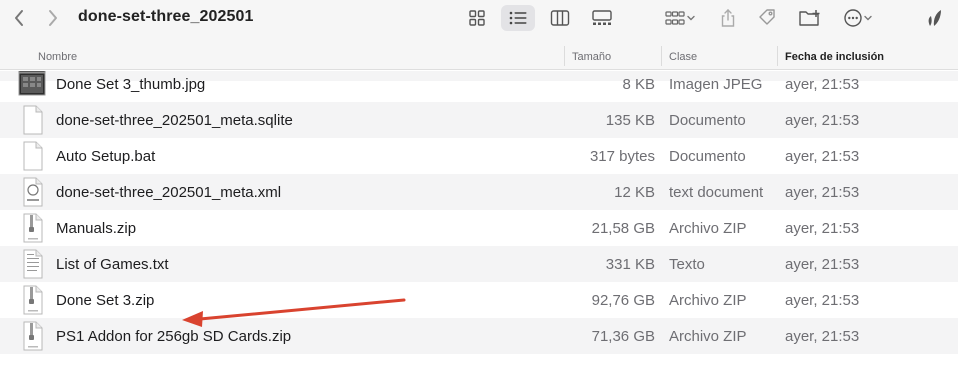  Describe the element at coordinates (853, 18) in the screenshot. I see `ellipsis-circle-icon` at that location.